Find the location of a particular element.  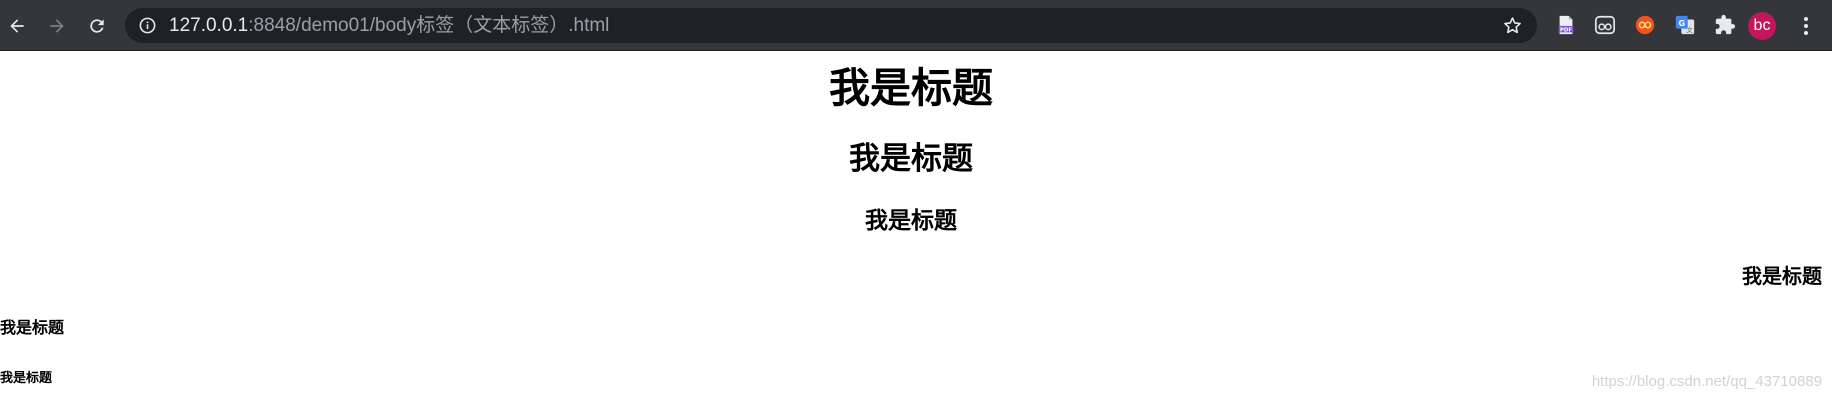

info-icon is located at coordinates (147, 25).